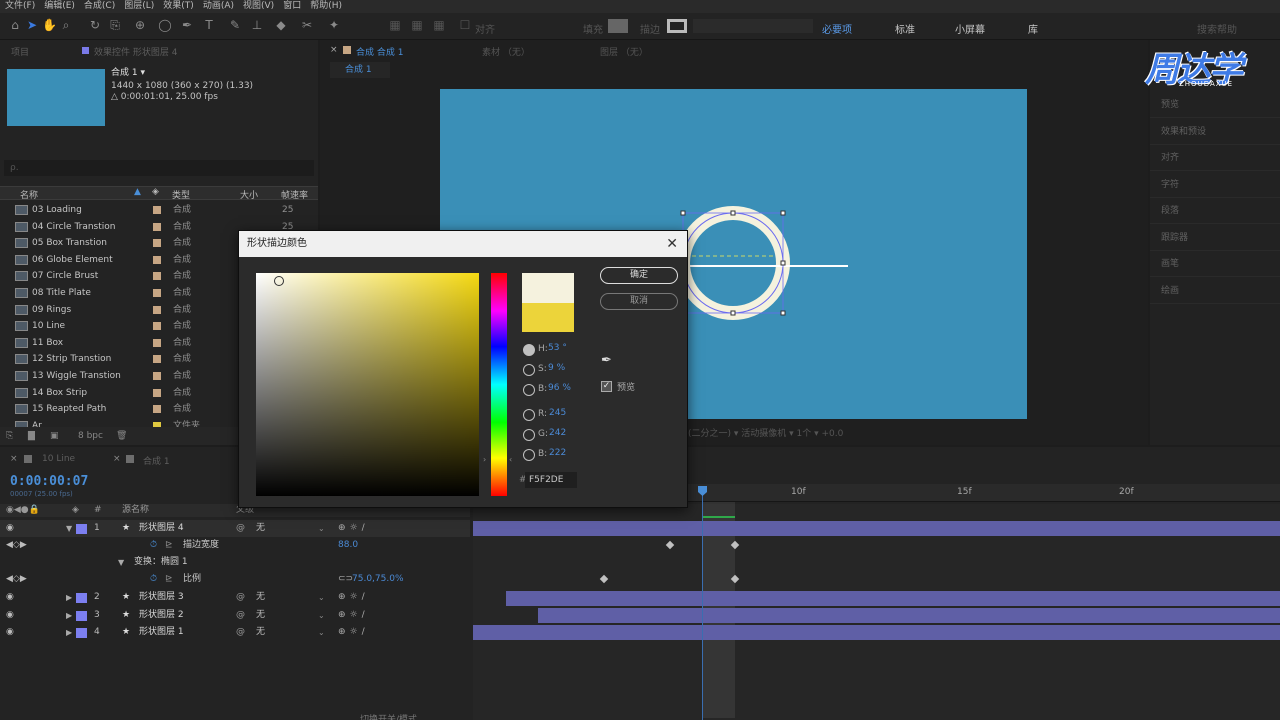 Image resolution: width=1280 pixels, height=720 pixels. What do you see at coordinates (905, 28) in the screenshot?
I see `workspace-standard: 标准` at bounding box center [905, 28].